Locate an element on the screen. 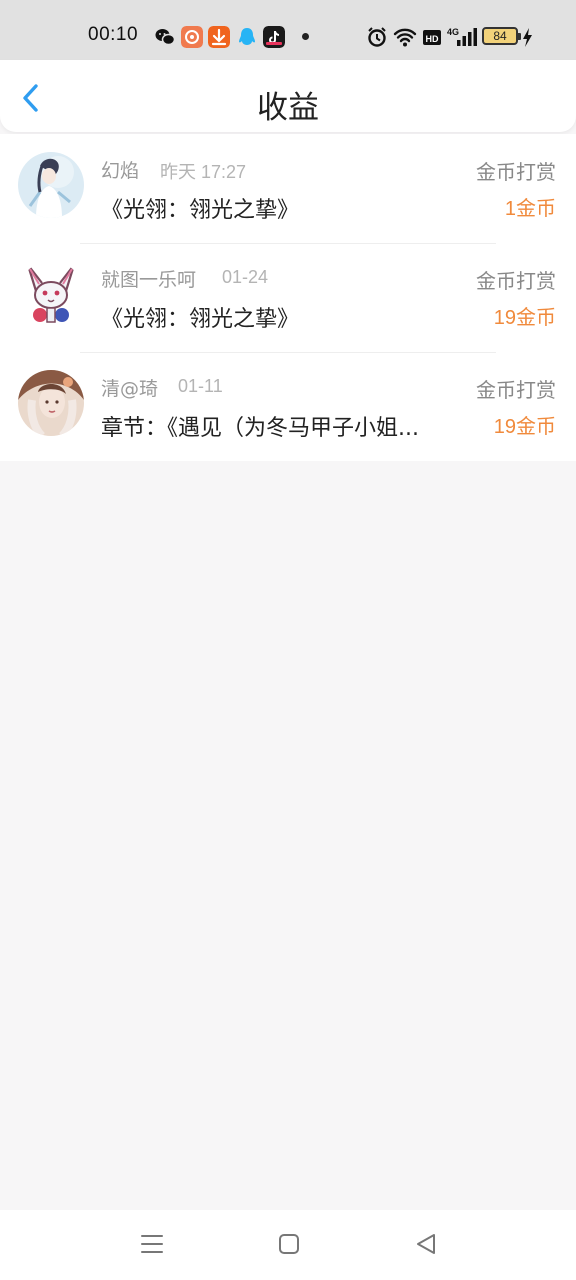  svg-text: HD is located at coordinates (432, 39).